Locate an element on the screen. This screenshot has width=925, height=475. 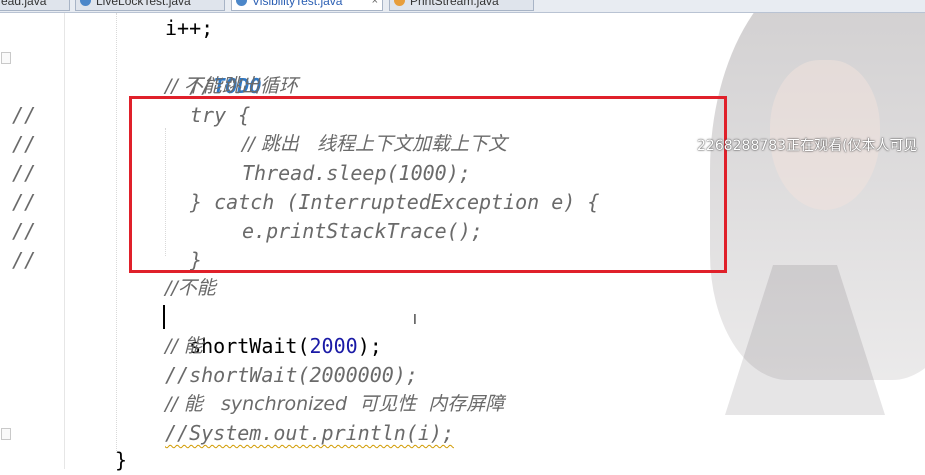
code-line-comment: //不能 is located at coordinates (190, 288).